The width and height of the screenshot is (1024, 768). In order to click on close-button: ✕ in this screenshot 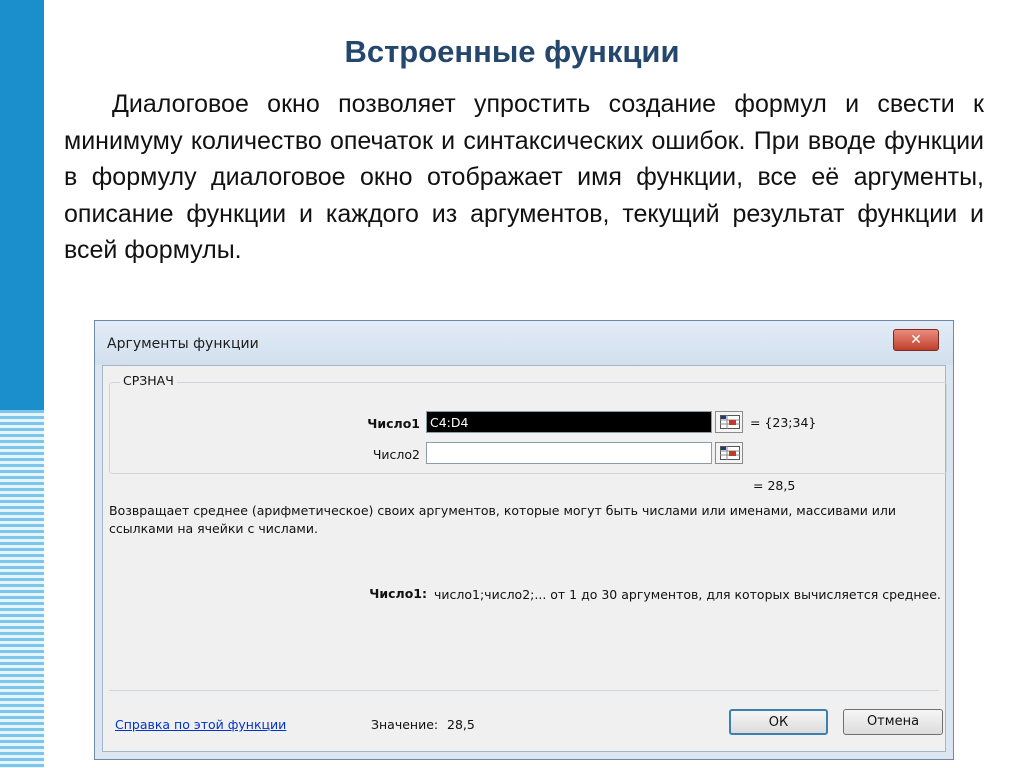, I will do `click(916, 340)`.